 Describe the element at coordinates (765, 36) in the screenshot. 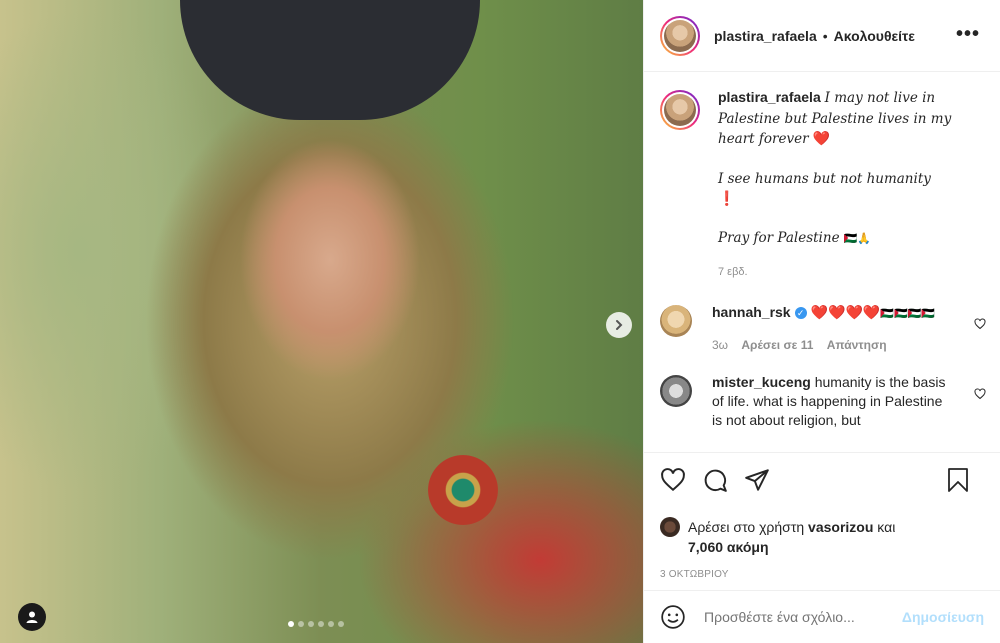

I see `author-username: plastira_rafaela` at that location.